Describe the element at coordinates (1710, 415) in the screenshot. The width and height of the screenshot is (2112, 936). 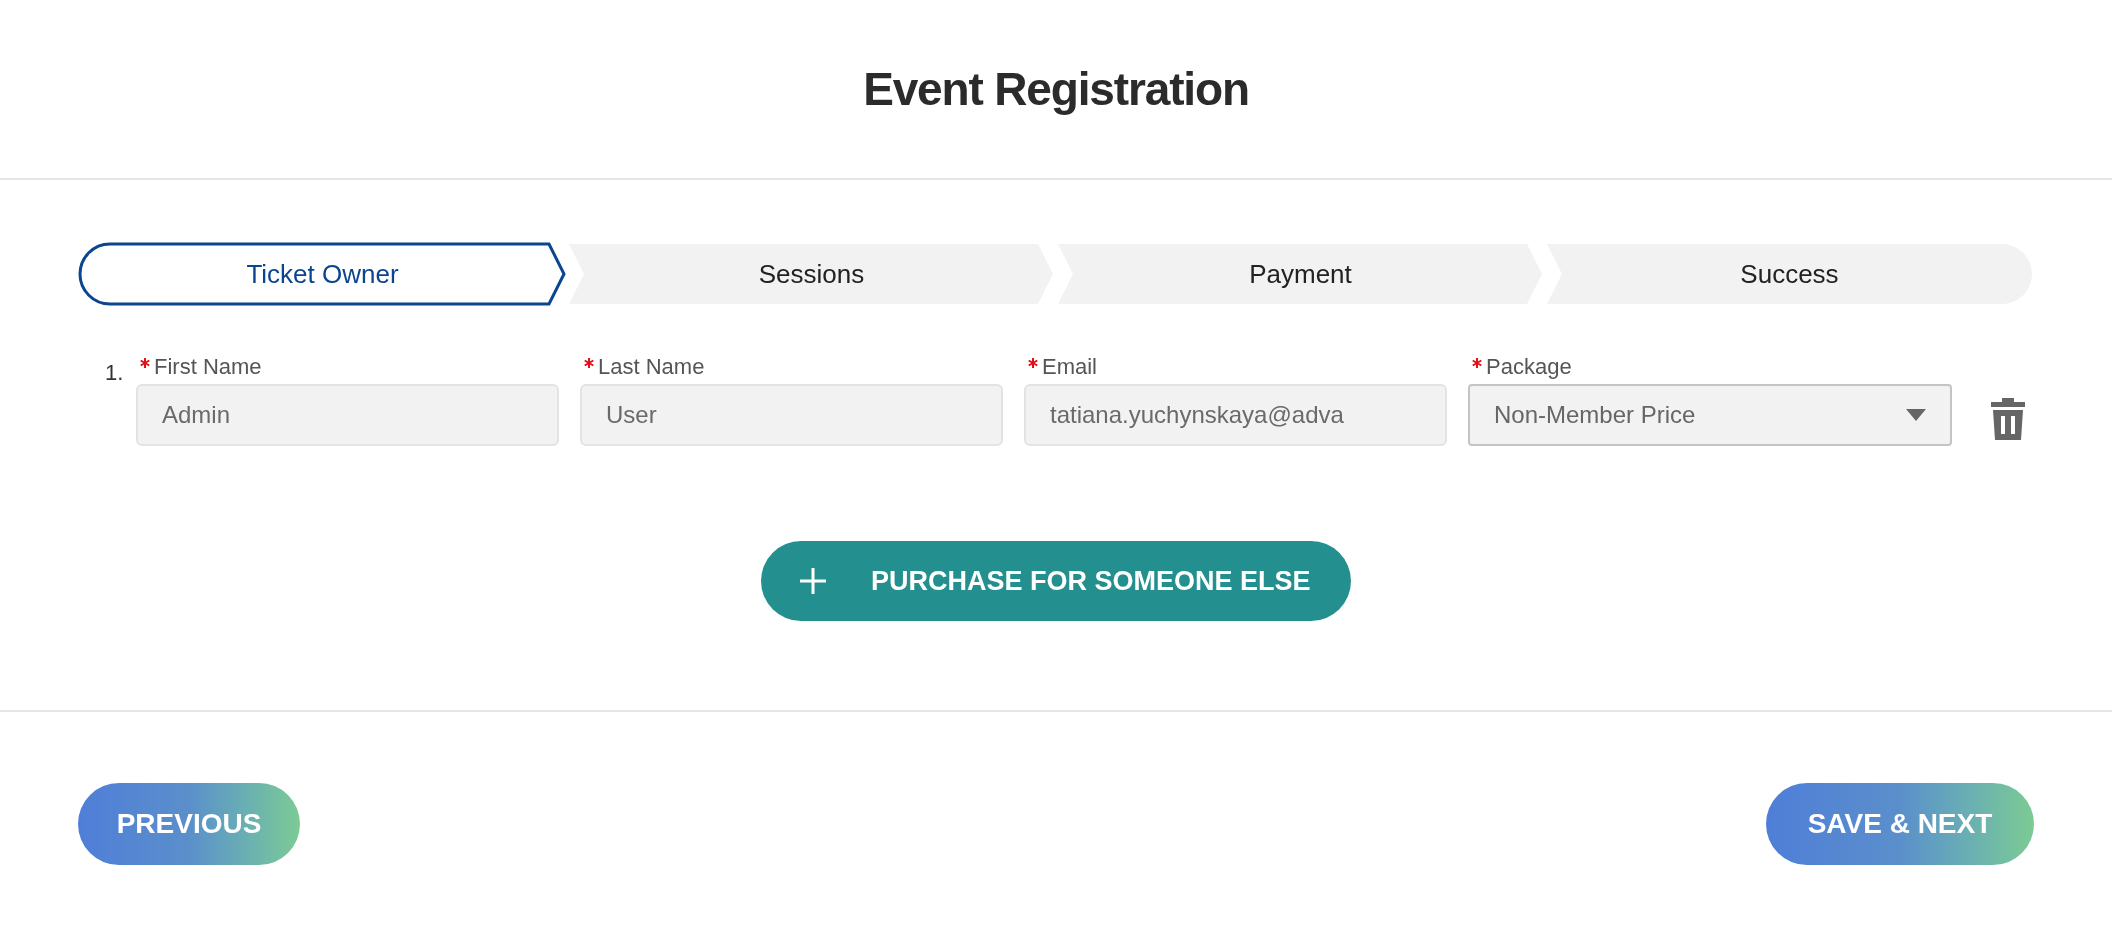
I see `package-dropdown: Non-Member Price` at that location.